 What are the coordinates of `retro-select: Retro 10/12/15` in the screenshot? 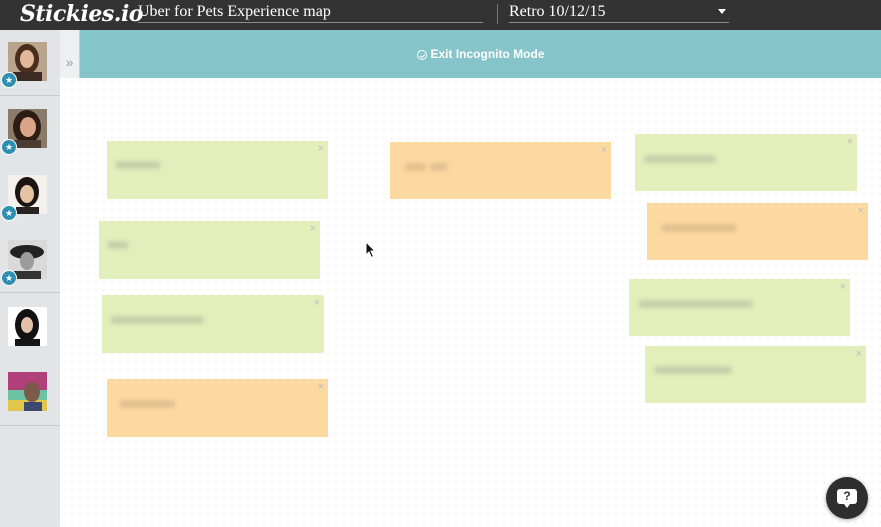 It's located at (619, 12).